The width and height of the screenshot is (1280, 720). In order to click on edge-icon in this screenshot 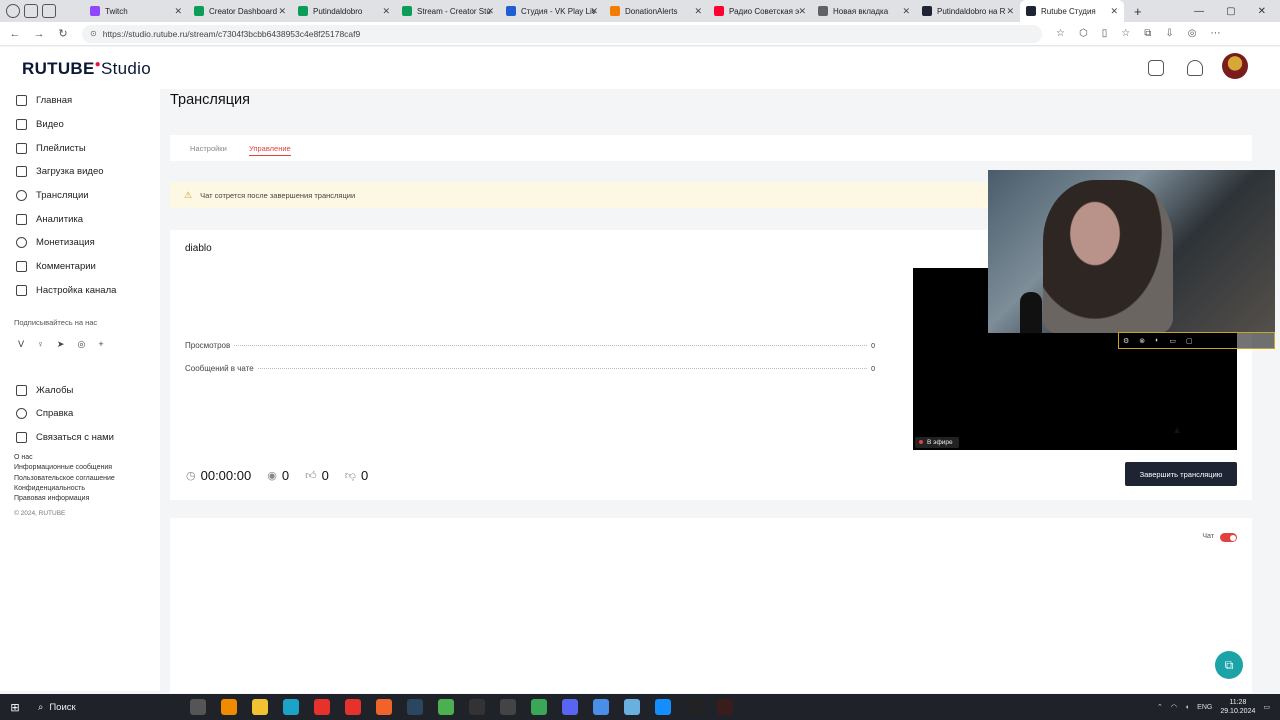, I will do `click(291, 707)`.